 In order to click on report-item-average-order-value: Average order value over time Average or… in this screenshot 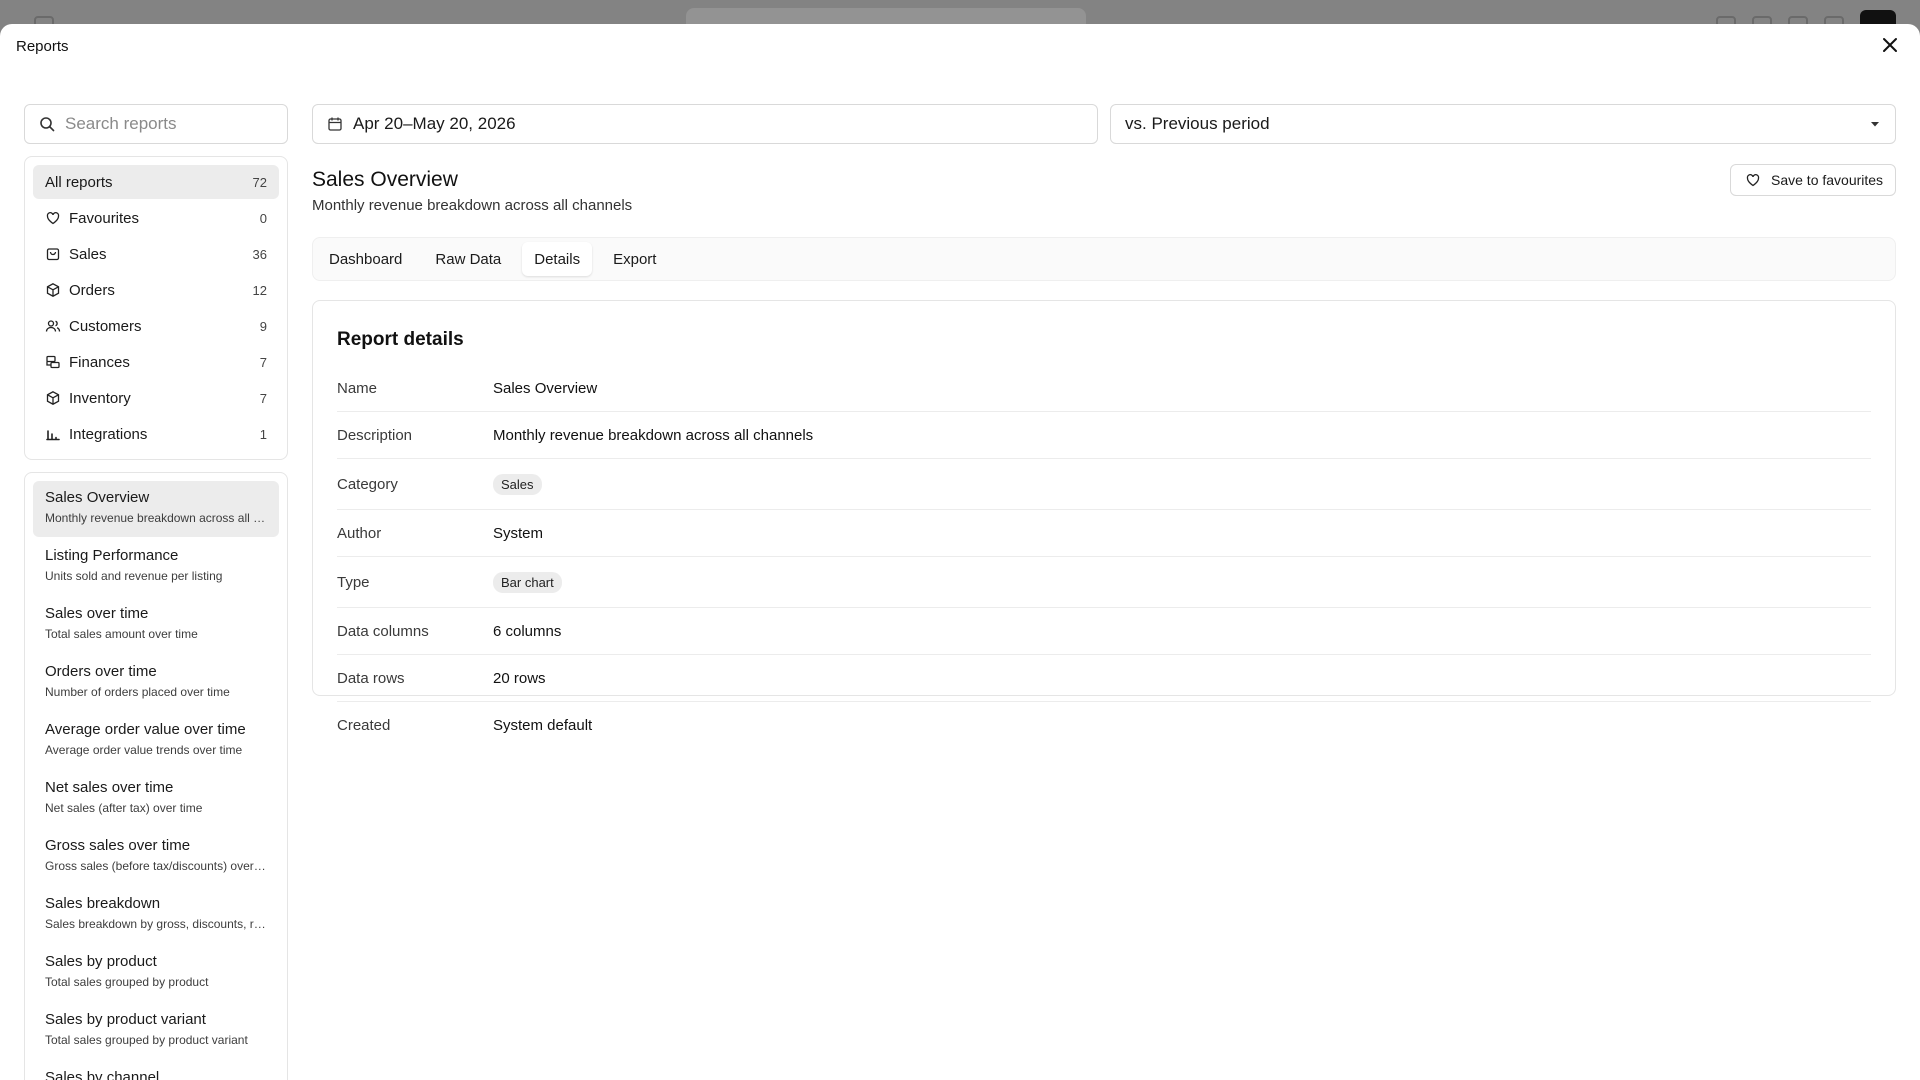, I will do `click(156, 741)`.